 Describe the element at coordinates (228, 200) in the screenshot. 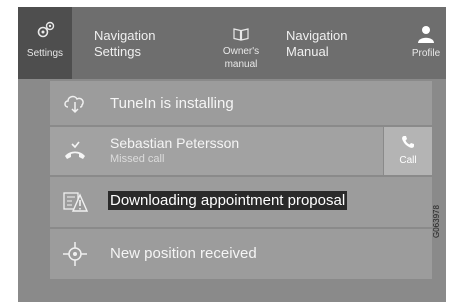

I see `notification-text: Downloading appointment proposal` at that location.